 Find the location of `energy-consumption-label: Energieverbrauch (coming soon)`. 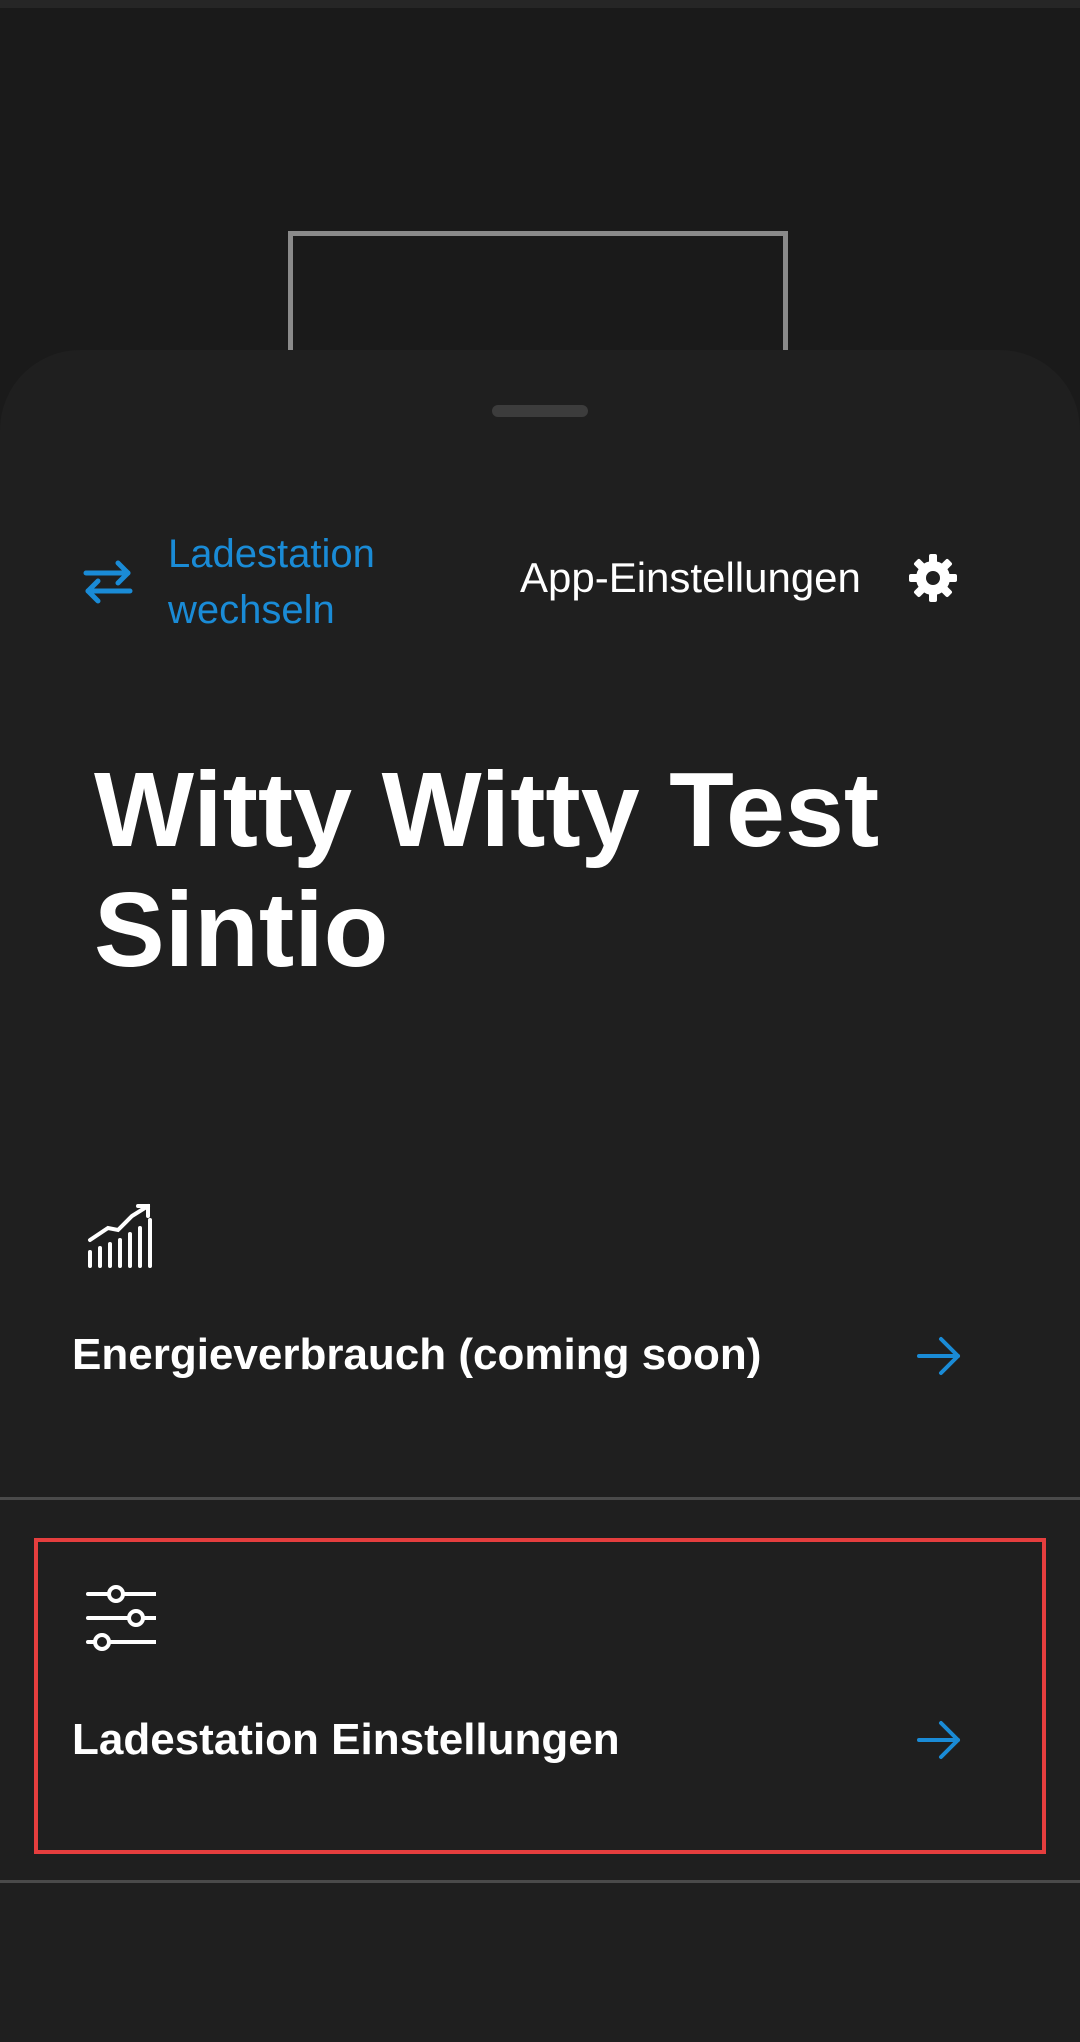

energy-consumption-label: Energieverbrauch (coming soon) is located at coordinates (417, 1354).